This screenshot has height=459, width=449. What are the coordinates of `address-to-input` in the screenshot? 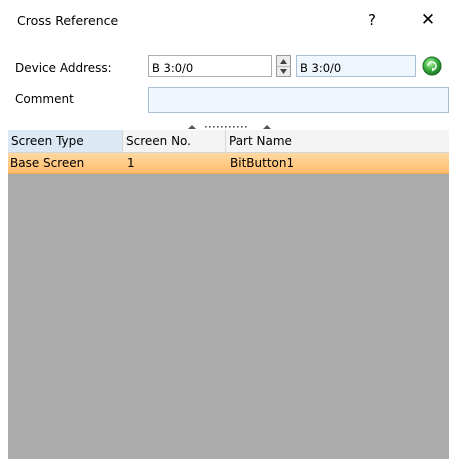 It's located at (356, 66).